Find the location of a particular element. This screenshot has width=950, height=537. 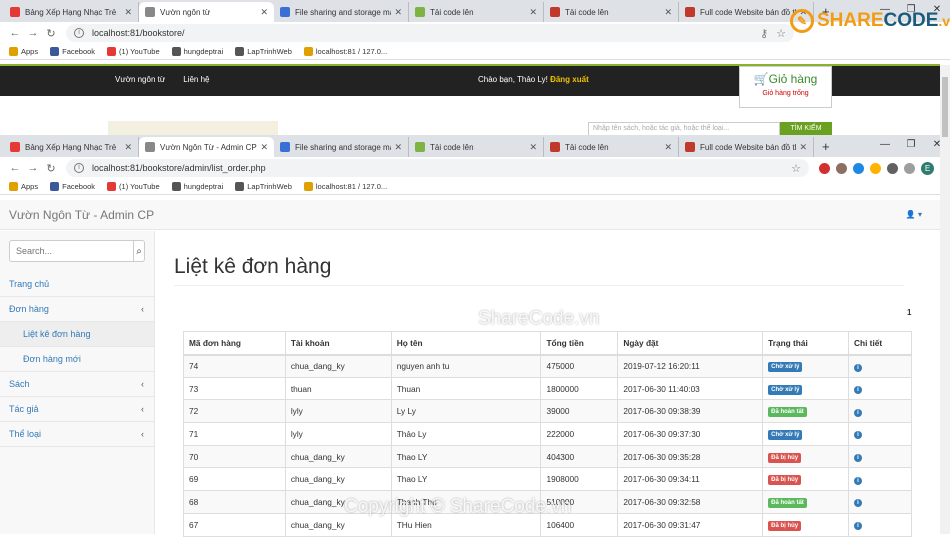

sidebar-item: Sách ‹ is located at coordinates (77, 384).